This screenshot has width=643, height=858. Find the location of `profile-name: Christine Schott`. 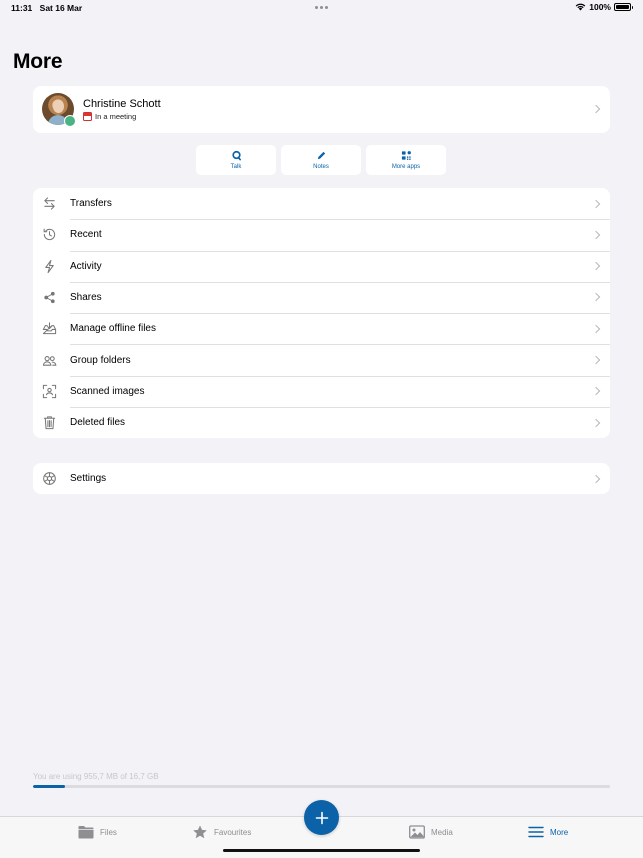

profile-name: Christine Schott is located at coordinates (122, 104).